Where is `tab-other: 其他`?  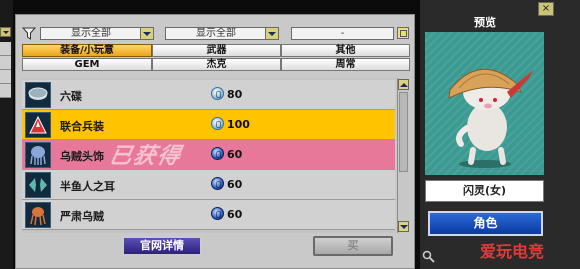 tab-other: 其他 is located at coordinates (345, 50).